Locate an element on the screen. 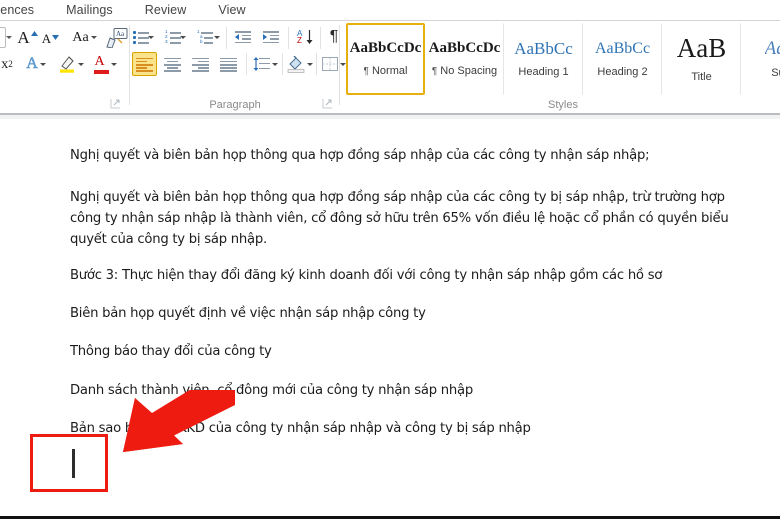  bottom-border is located at coordinates (390, 517).